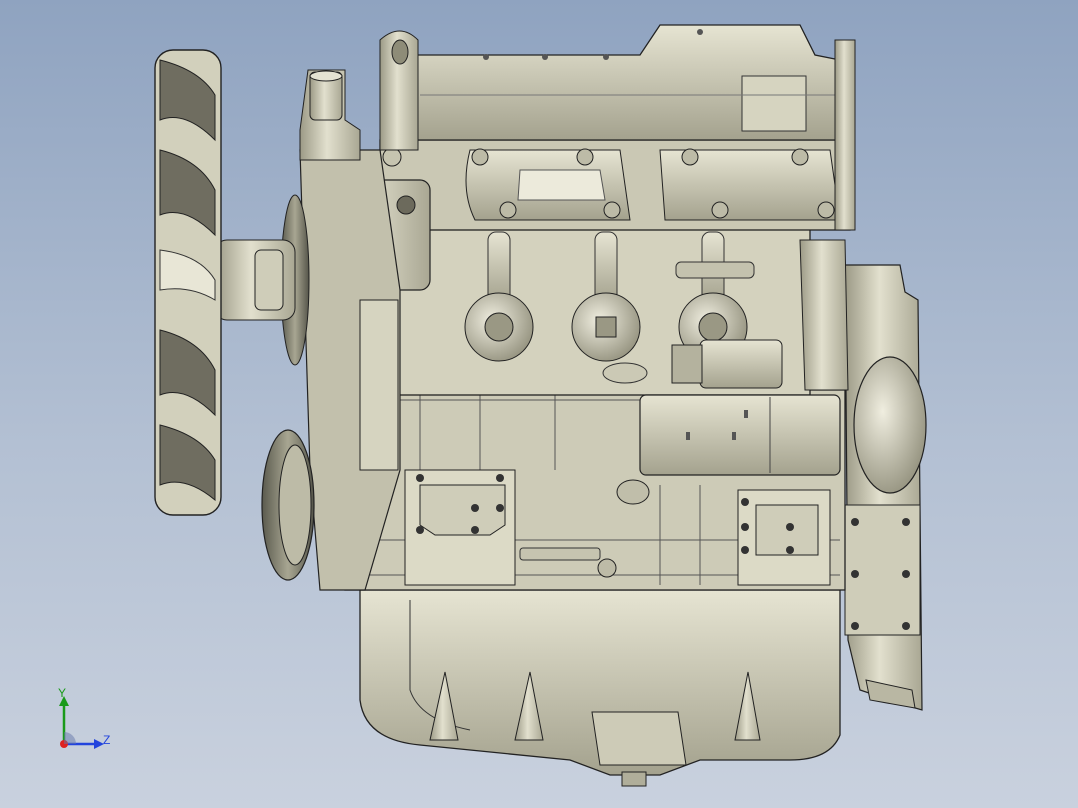 This screenshot has height=808, width=1078. I want to click on crankshaft-pulley, so click(288, 505).